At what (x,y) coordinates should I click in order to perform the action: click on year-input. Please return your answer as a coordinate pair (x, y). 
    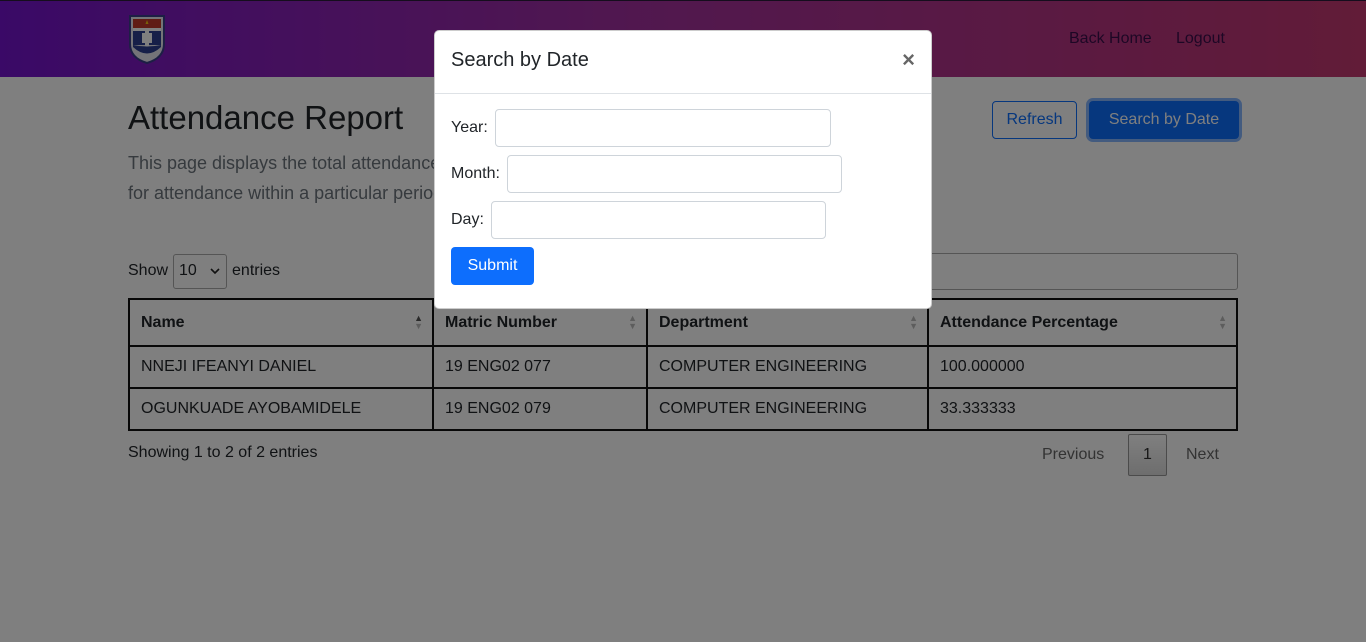
    Looking at the image, I should click on (662, 128).